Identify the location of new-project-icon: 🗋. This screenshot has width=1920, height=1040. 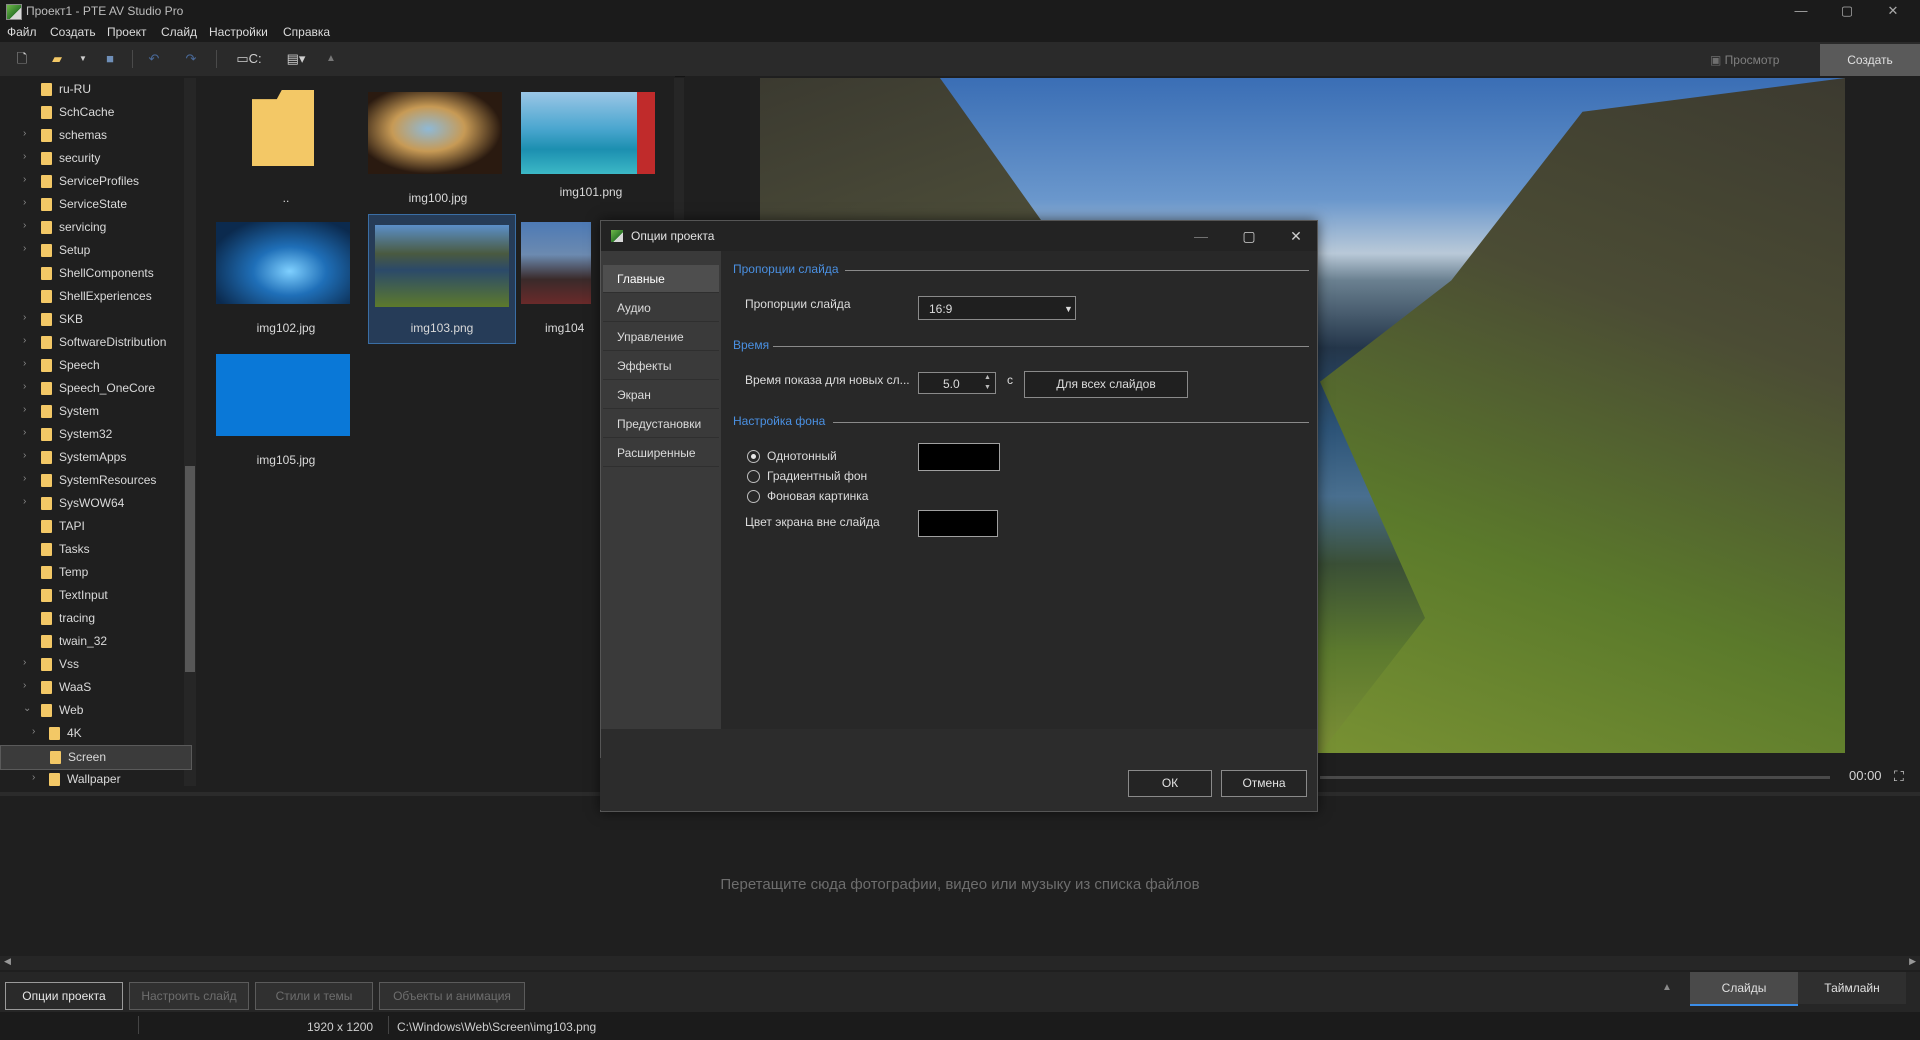
(22, 59).